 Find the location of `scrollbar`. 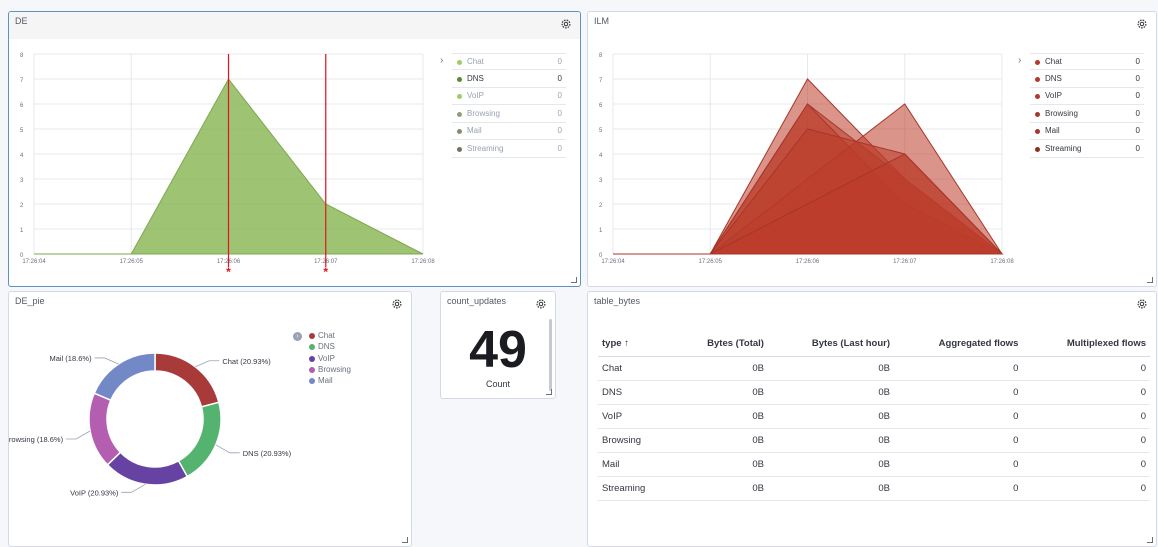

scrollbar is located at coordinates (550, 355).